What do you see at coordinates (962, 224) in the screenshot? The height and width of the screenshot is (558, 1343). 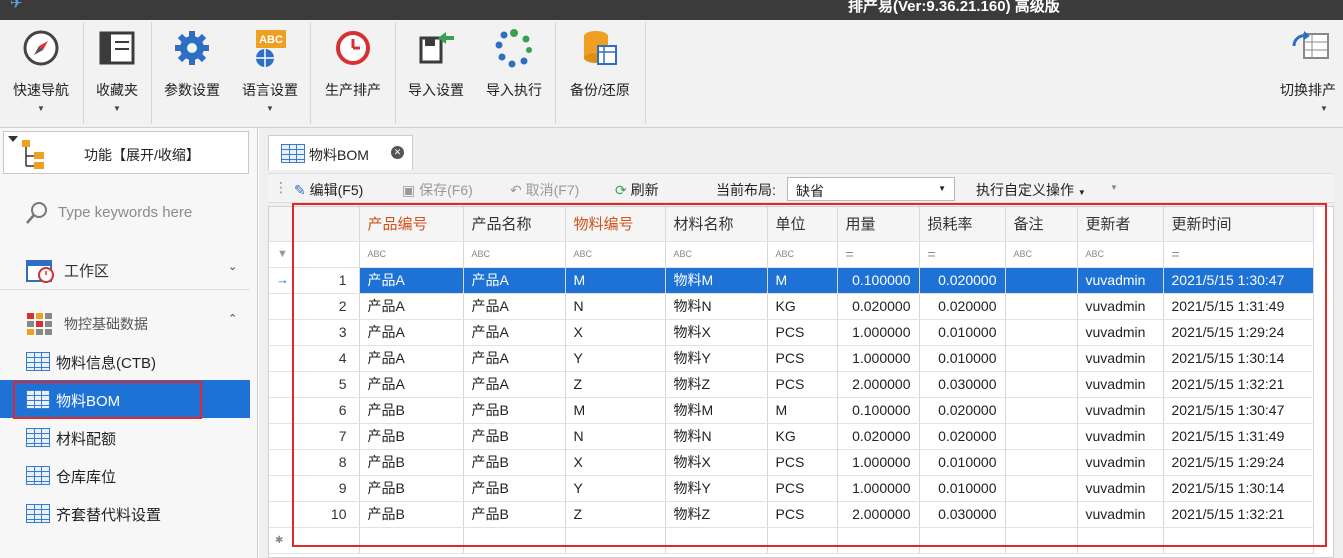 I see `column-header: 损耗率` at bounding box center [962, 224].